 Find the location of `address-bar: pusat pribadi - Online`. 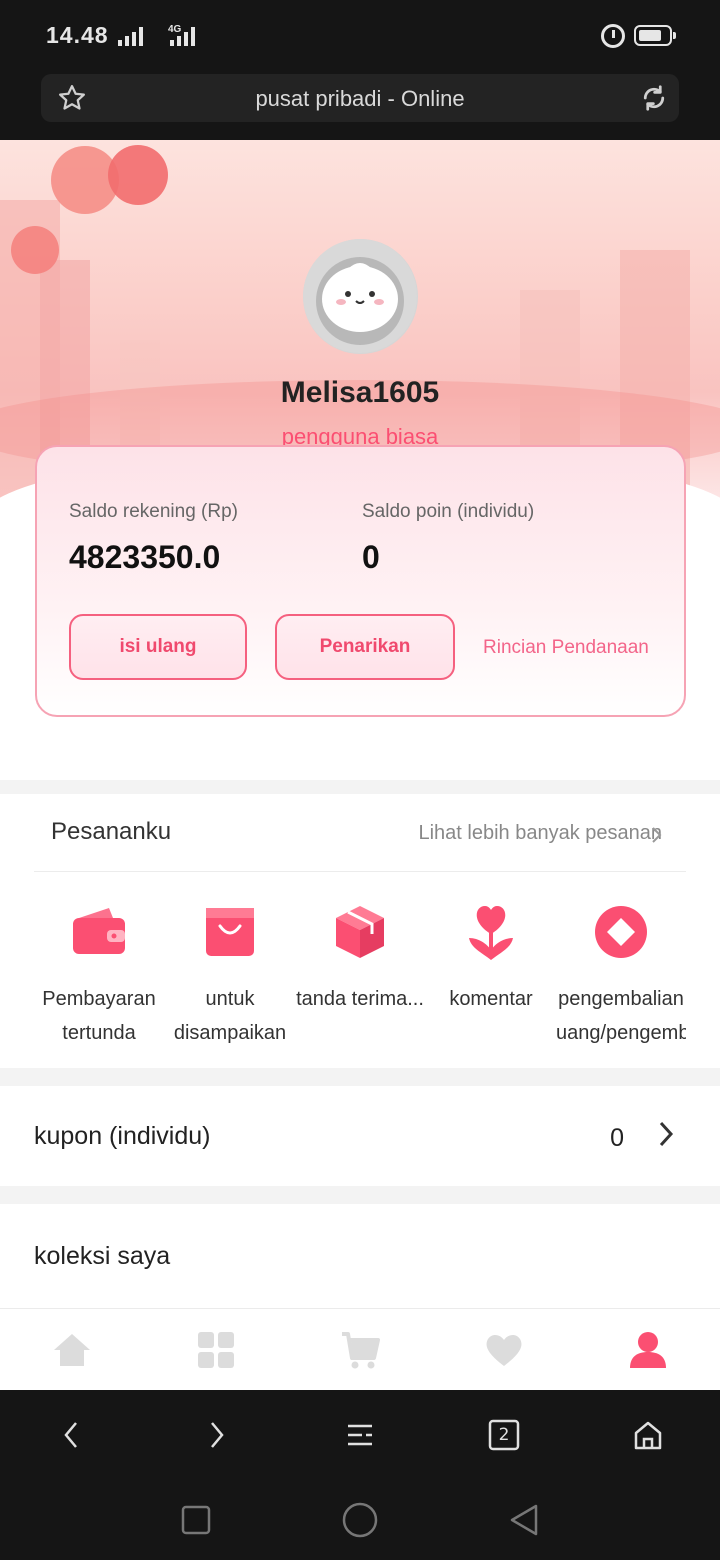

address-bar: pusat pribadi - Online is located at coordinates (360, 98).